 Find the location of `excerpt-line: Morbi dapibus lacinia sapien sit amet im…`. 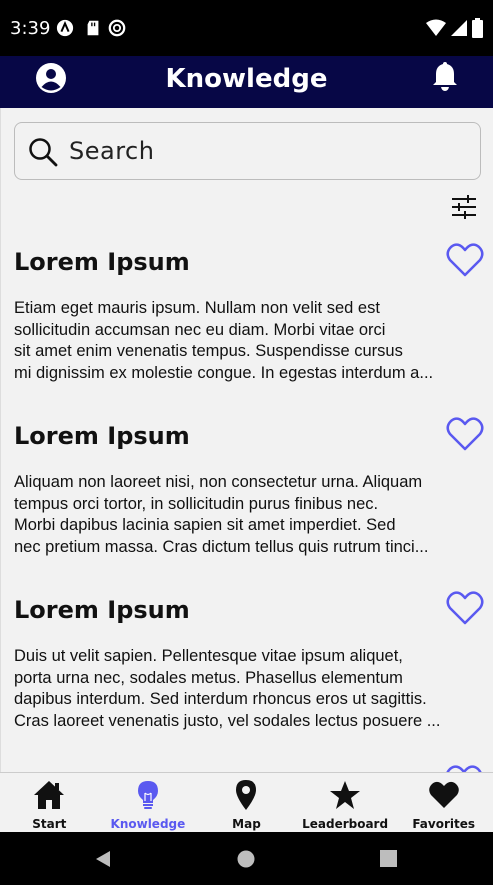

excerpt-line: Morbi dapibus lacinia sapien sit amet im… is located at coordinates (205, 525).